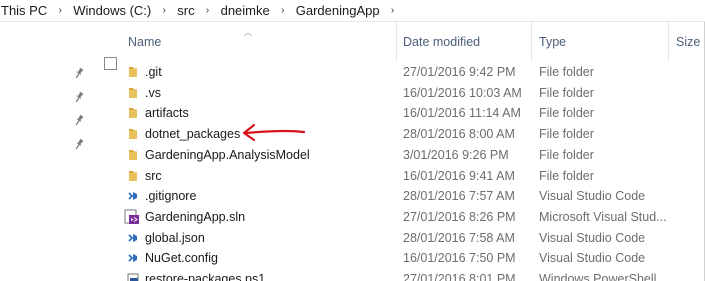  What do you see at coordinates (459, 134) in the screenshot?
I see `file-date-modified: 28/01/2016 8:00 AM` at bounding box center [459, 134].